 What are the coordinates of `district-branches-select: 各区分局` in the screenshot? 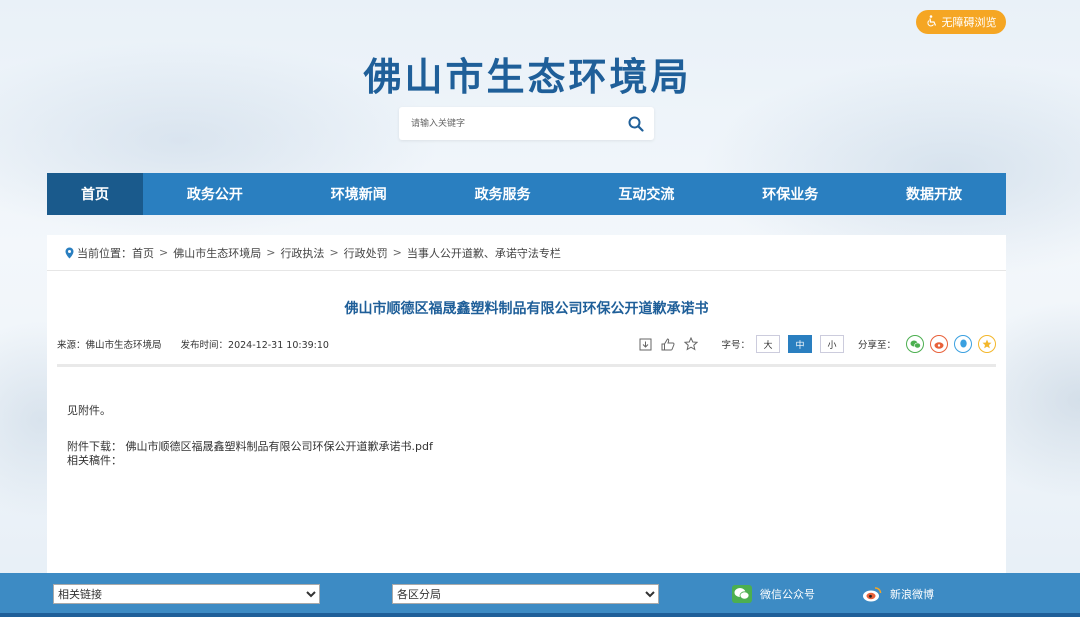 It's located at (525, 594).